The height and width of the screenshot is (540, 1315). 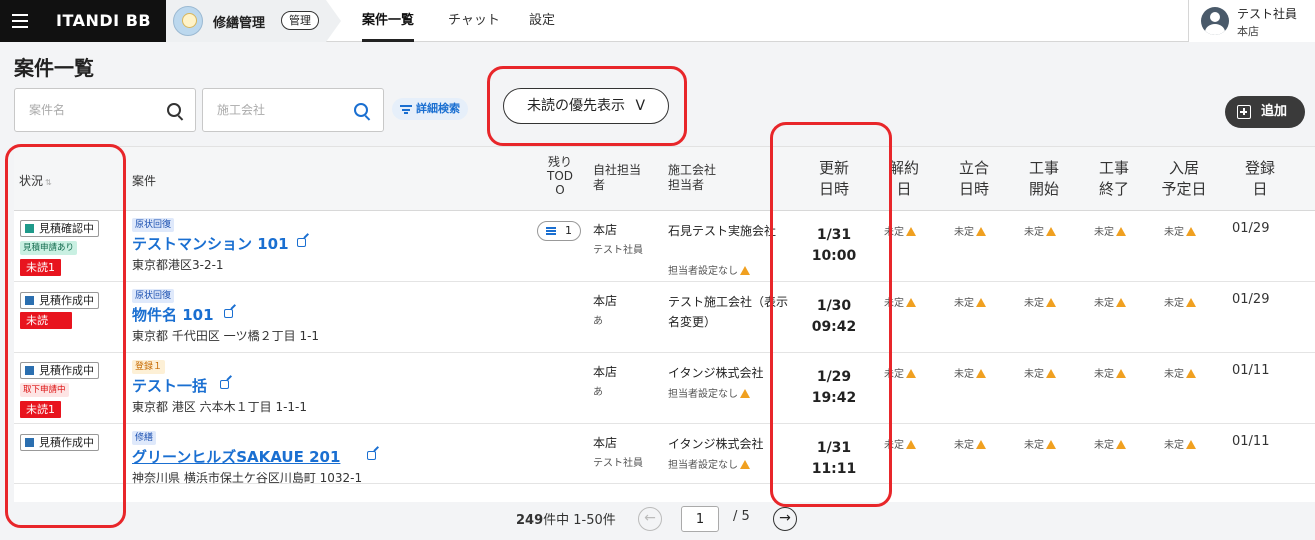 What do you see at coordinates (650, 519) in the screenshot?
I see `prev-page-arrow-icon: ←` at bounding box center [650, 519].